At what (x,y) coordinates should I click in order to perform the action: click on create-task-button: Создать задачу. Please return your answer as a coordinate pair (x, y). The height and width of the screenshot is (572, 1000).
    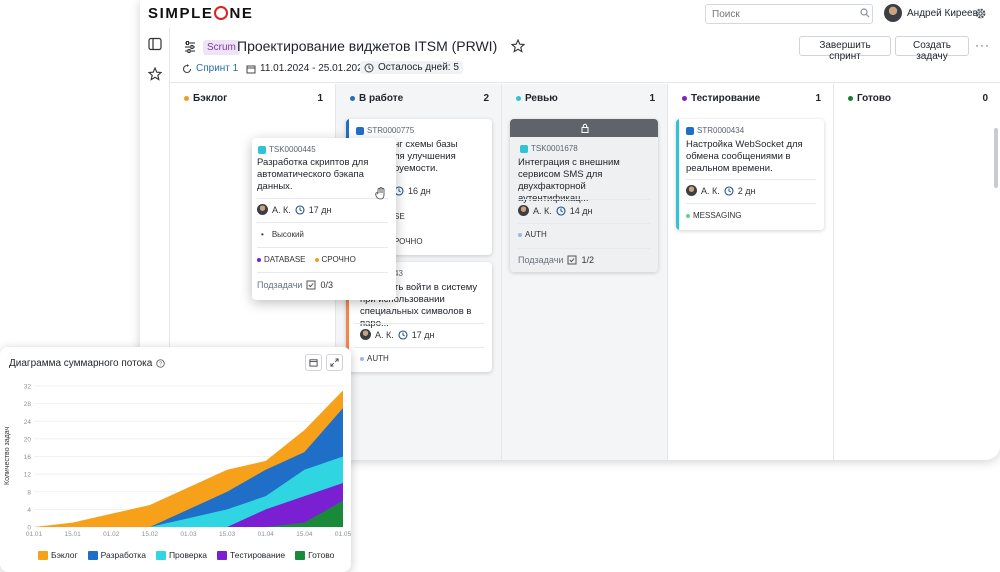
    Looking at the image, I should click on (932, 49).